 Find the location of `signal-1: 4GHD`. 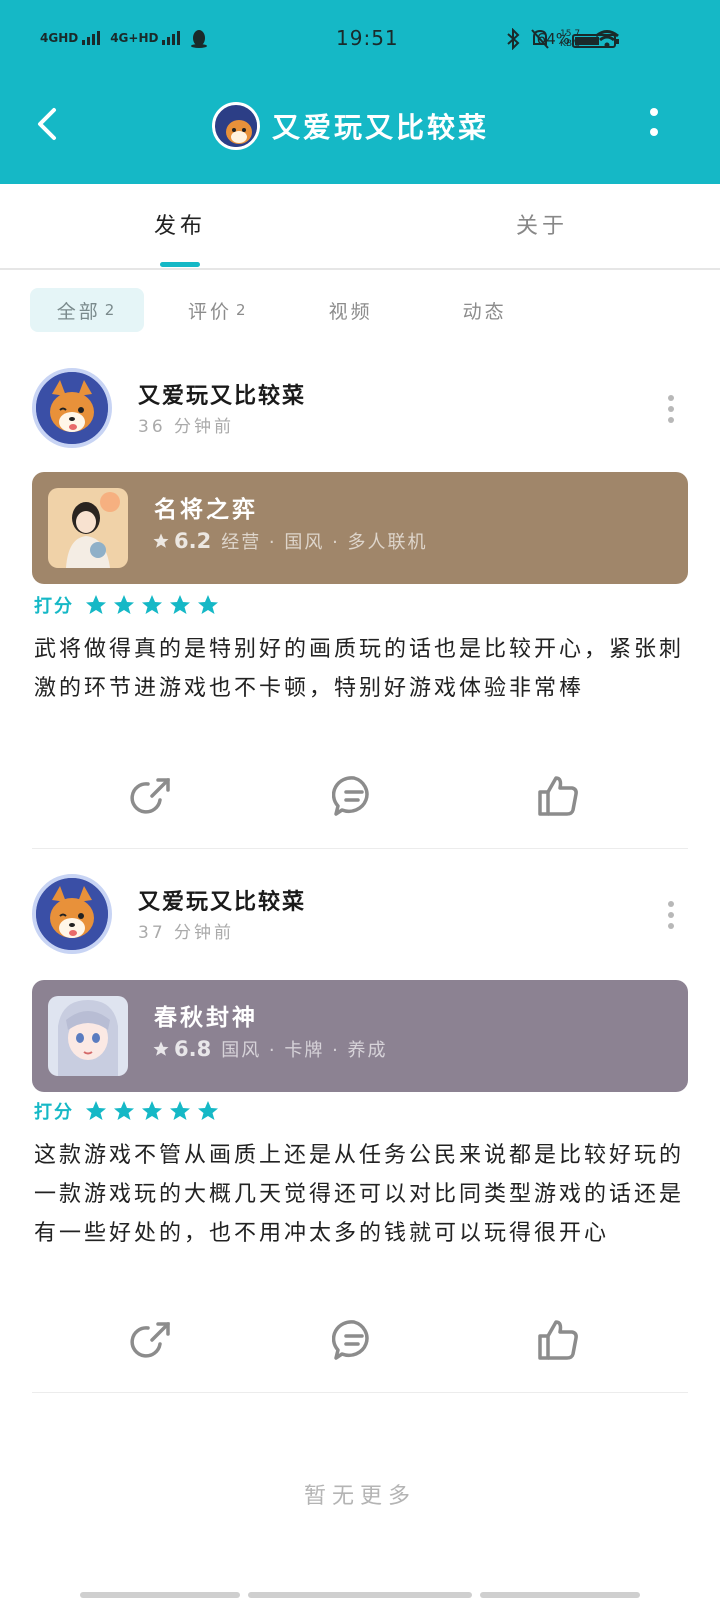

signal-1: 4GHD is located at coordinates (70, 38).